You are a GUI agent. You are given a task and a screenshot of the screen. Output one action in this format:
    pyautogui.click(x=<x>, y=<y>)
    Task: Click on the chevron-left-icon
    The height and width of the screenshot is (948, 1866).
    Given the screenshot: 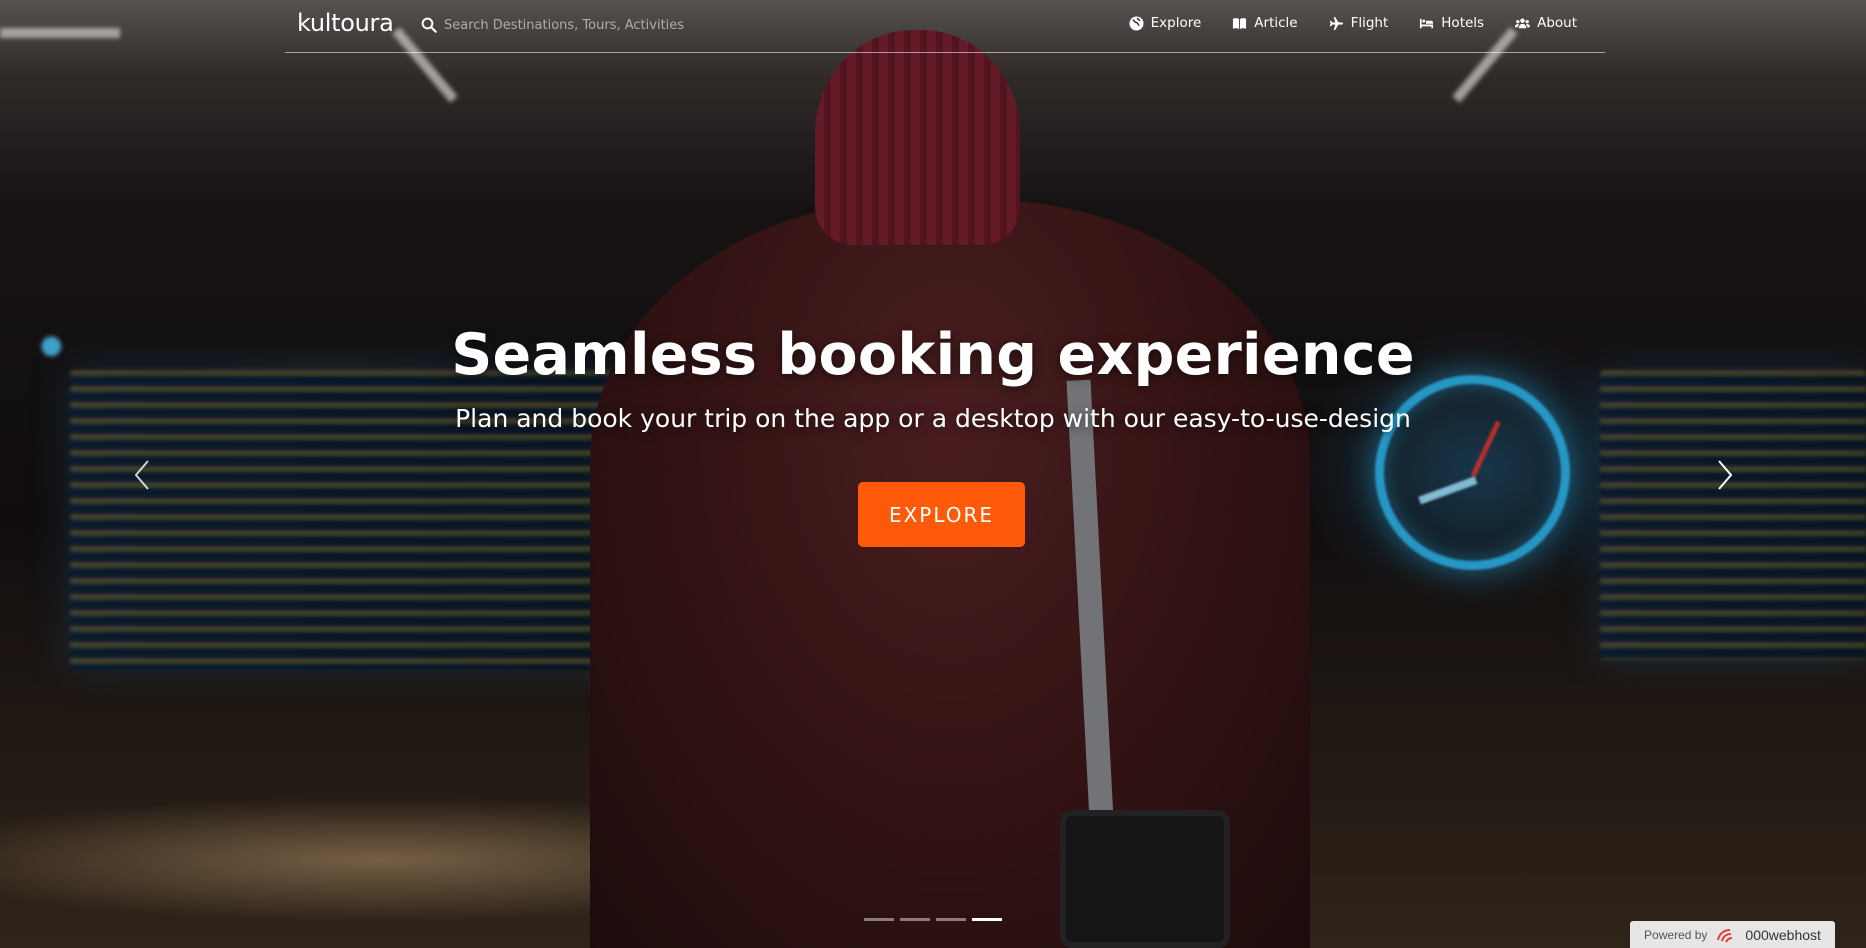 What is the action you would take?
    pyautogui.click(x=141, y=475)
    